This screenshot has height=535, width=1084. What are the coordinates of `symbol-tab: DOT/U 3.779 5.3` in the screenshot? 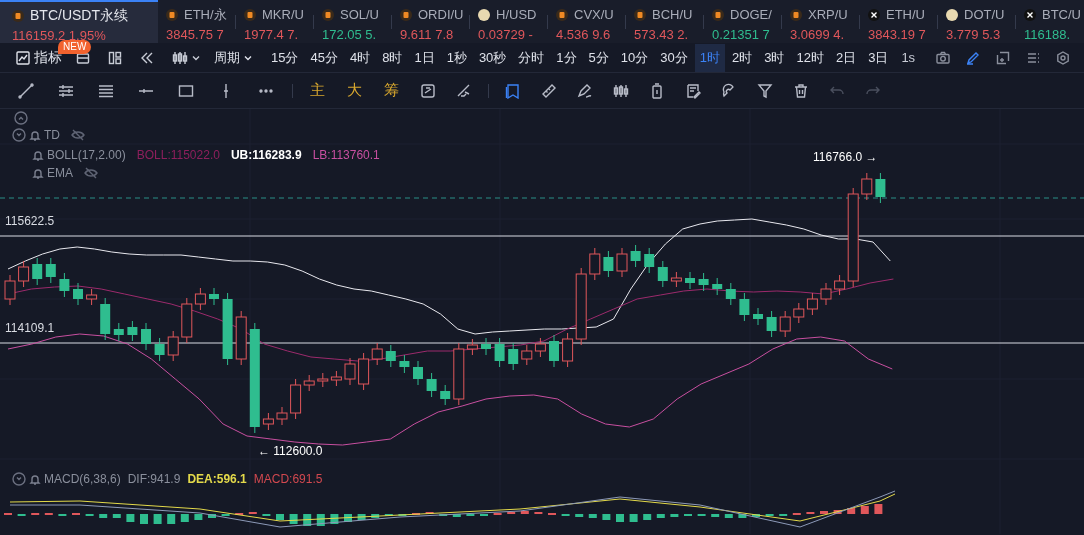 It's located at (976, 21).